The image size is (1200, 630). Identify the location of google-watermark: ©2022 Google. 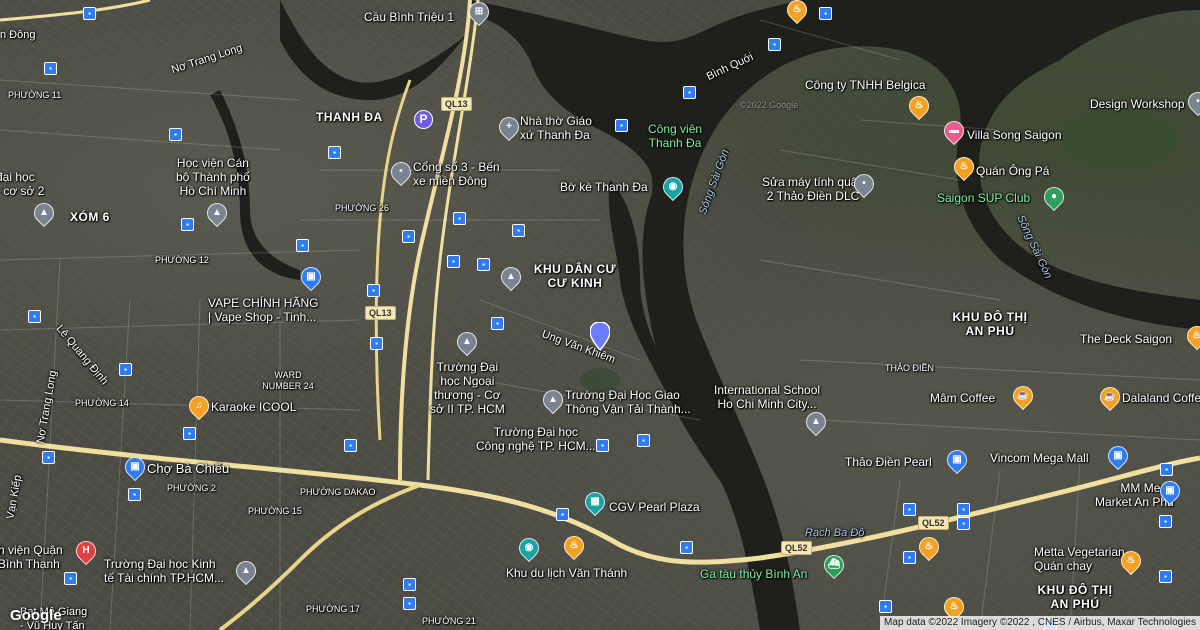
(769, 105).